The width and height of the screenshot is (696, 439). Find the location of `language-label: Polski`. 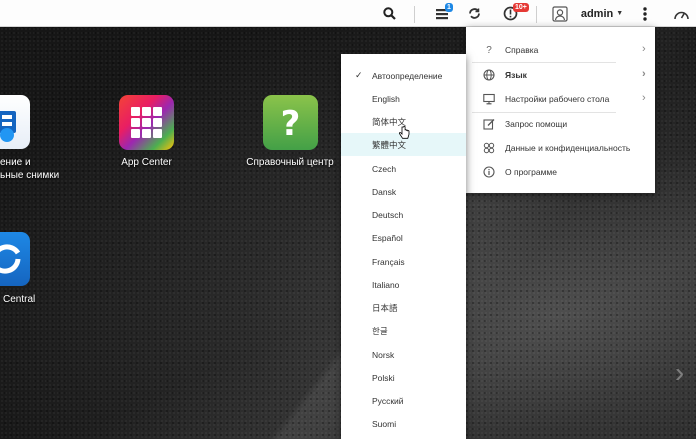

language-label: Polski is located at coordinates (383, 377).